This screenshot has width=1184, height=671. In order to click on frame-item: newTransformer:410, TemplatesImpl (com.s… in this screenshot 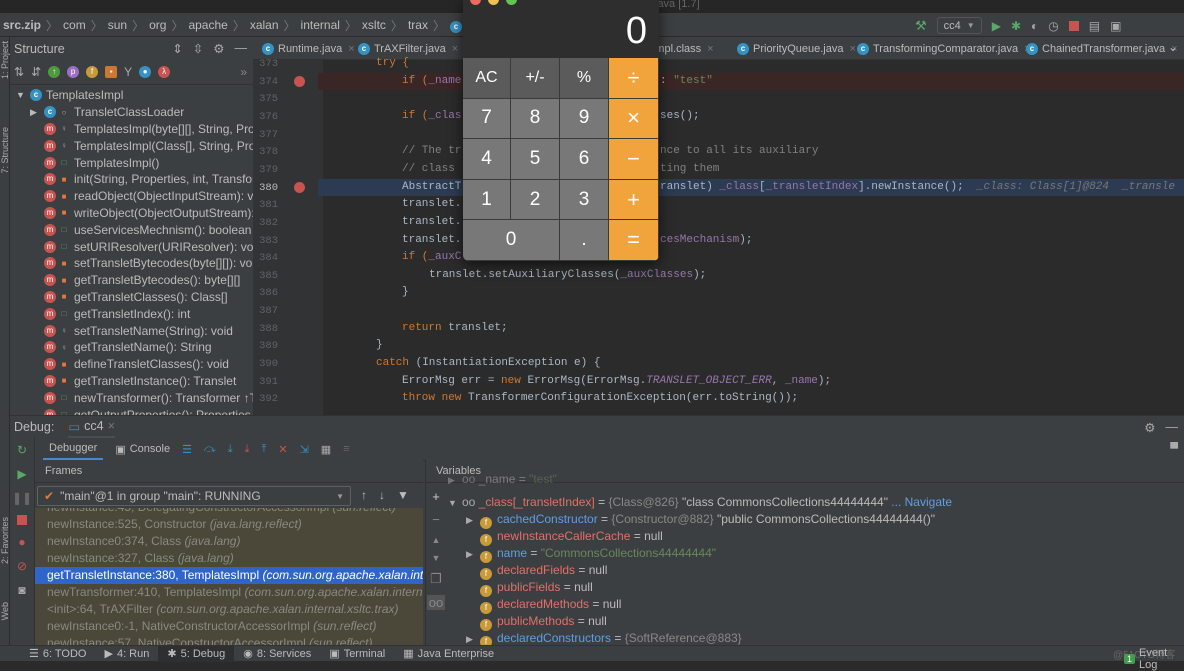, I will do `click(229, 592)`.